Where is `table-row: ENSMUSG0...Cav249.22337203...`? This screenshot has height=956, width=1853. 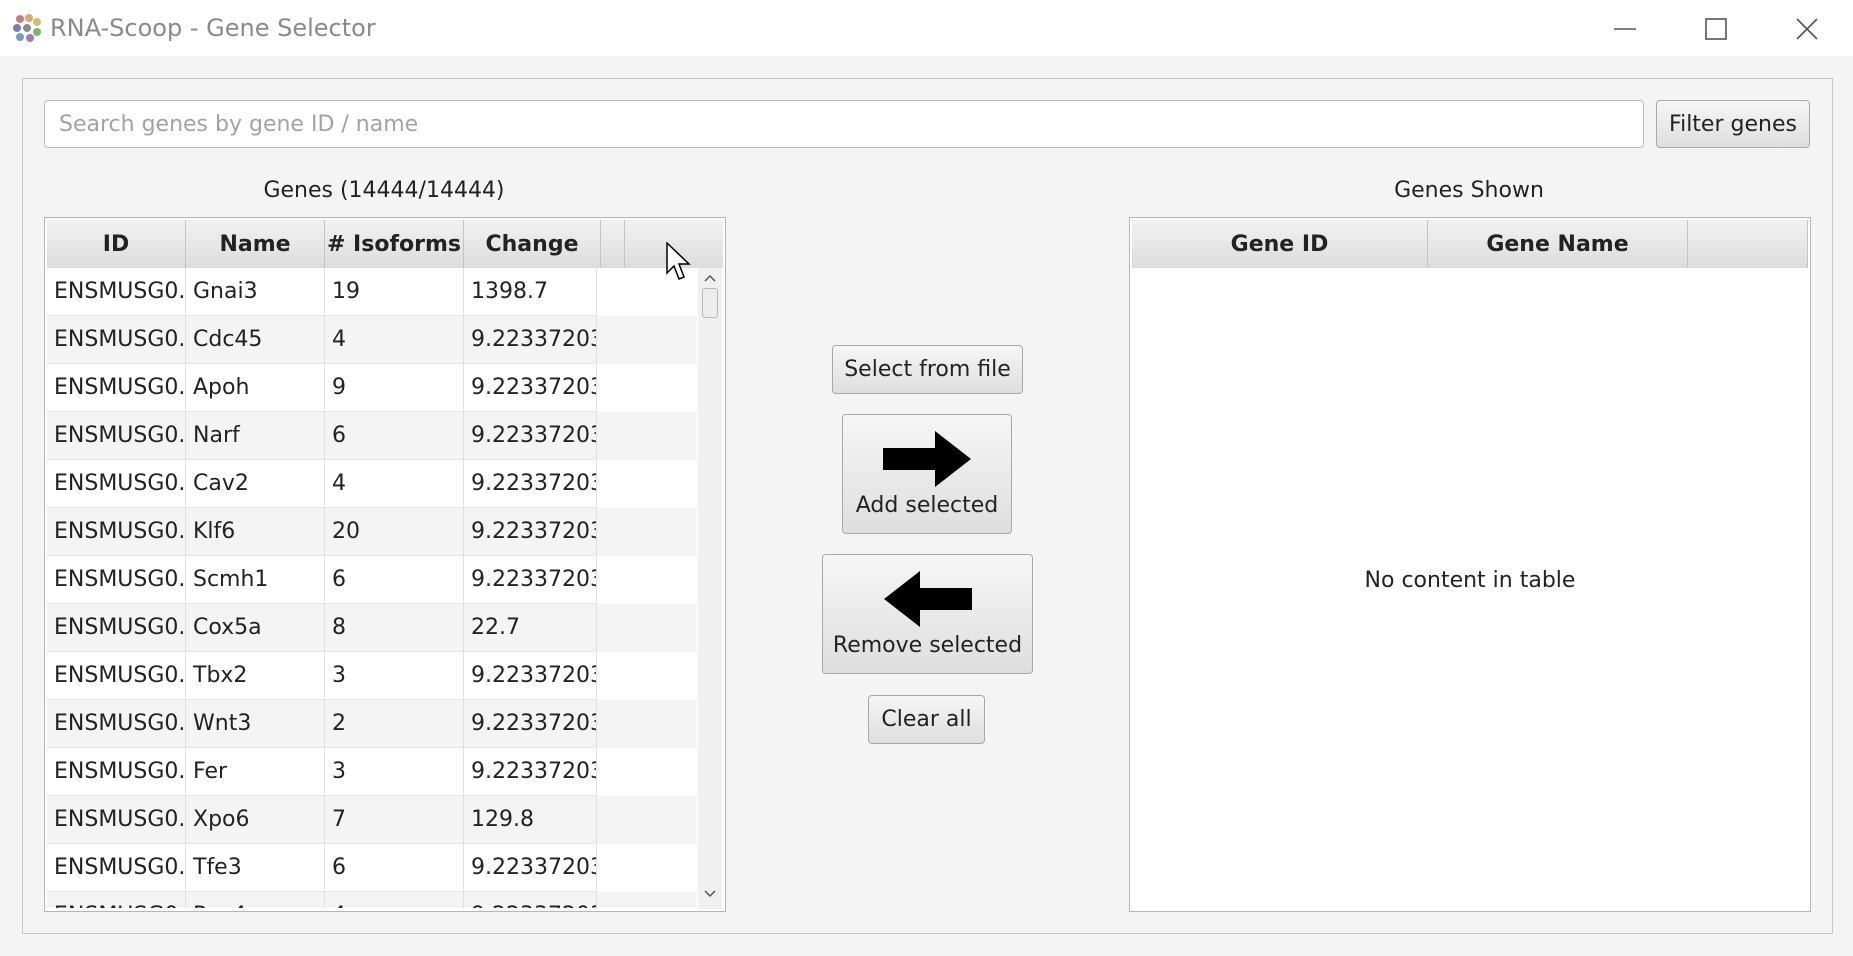 table-row: ENSMUSG0...Cav249.22337203... is located at coordinates (372, 484).